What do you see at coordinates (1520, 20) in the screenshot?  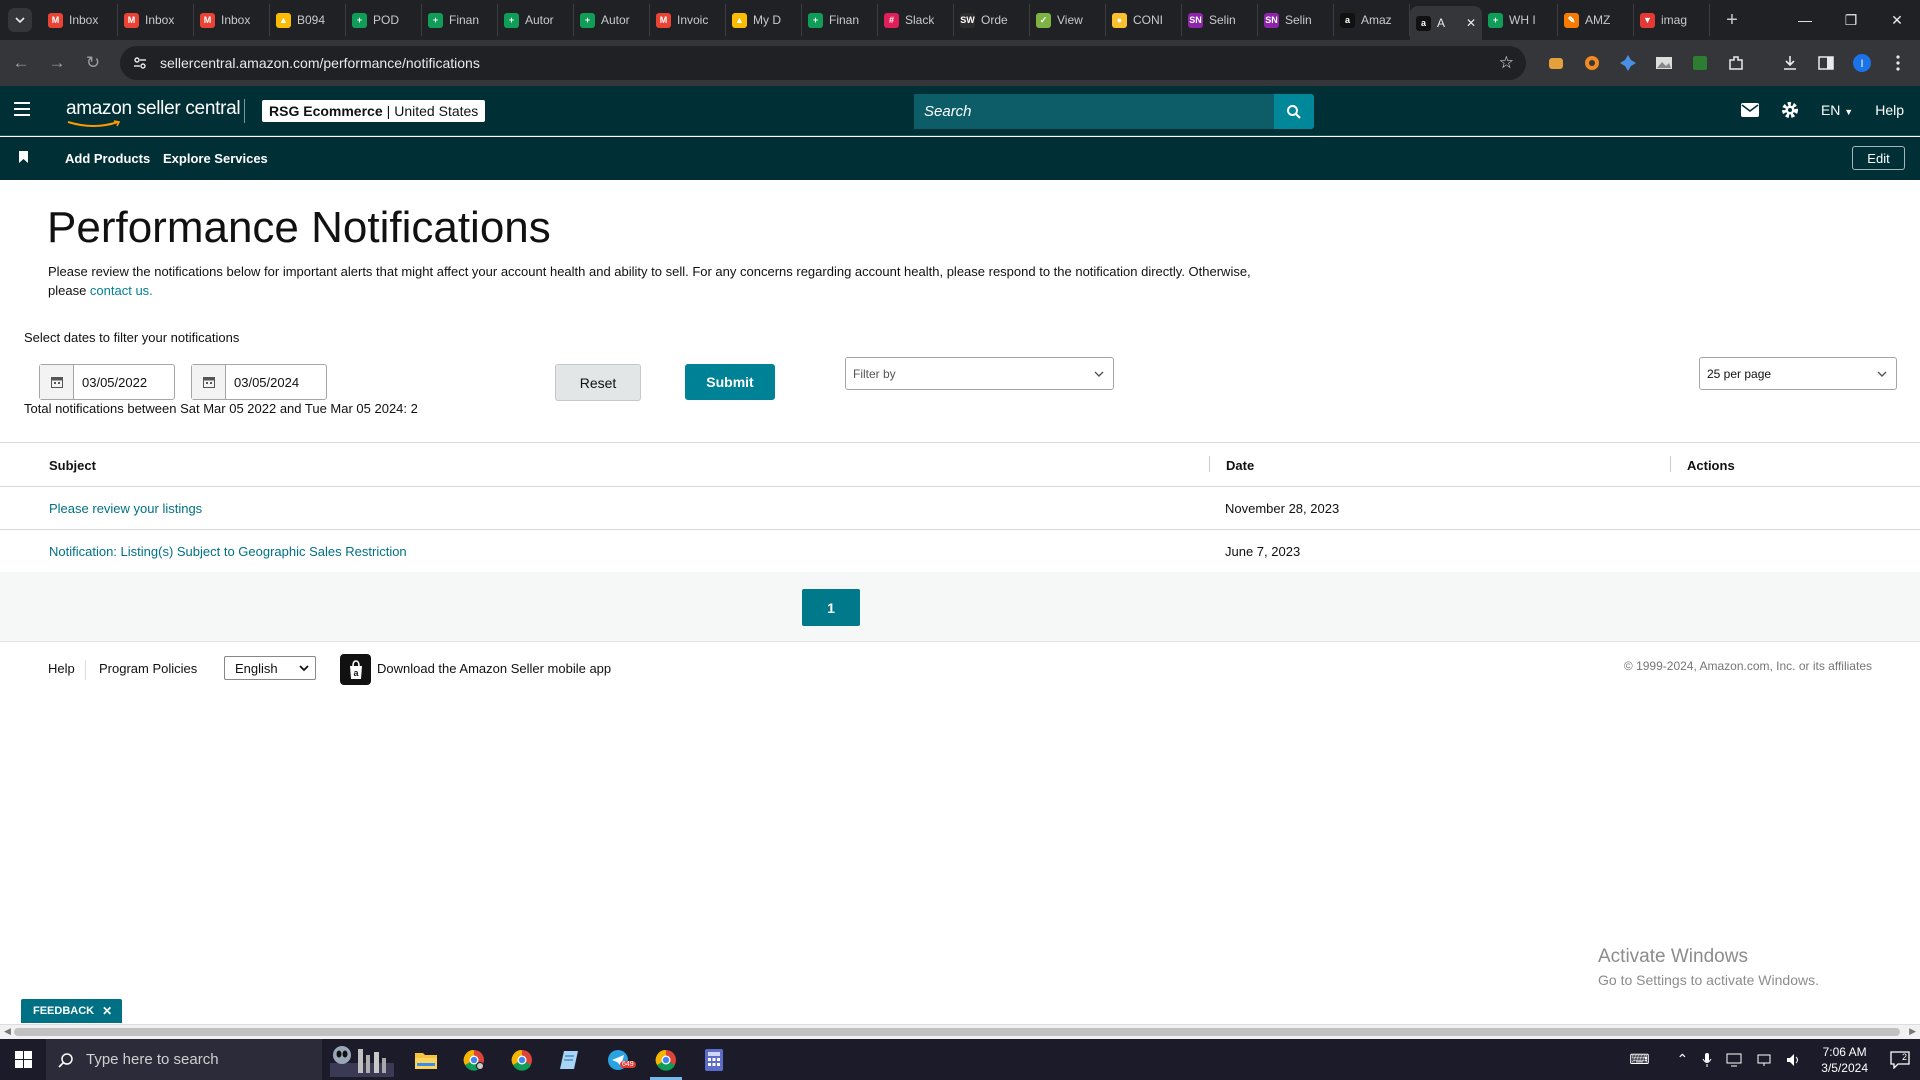 I see `browser-tab: + WH I` at bounding box center [1520, 20].